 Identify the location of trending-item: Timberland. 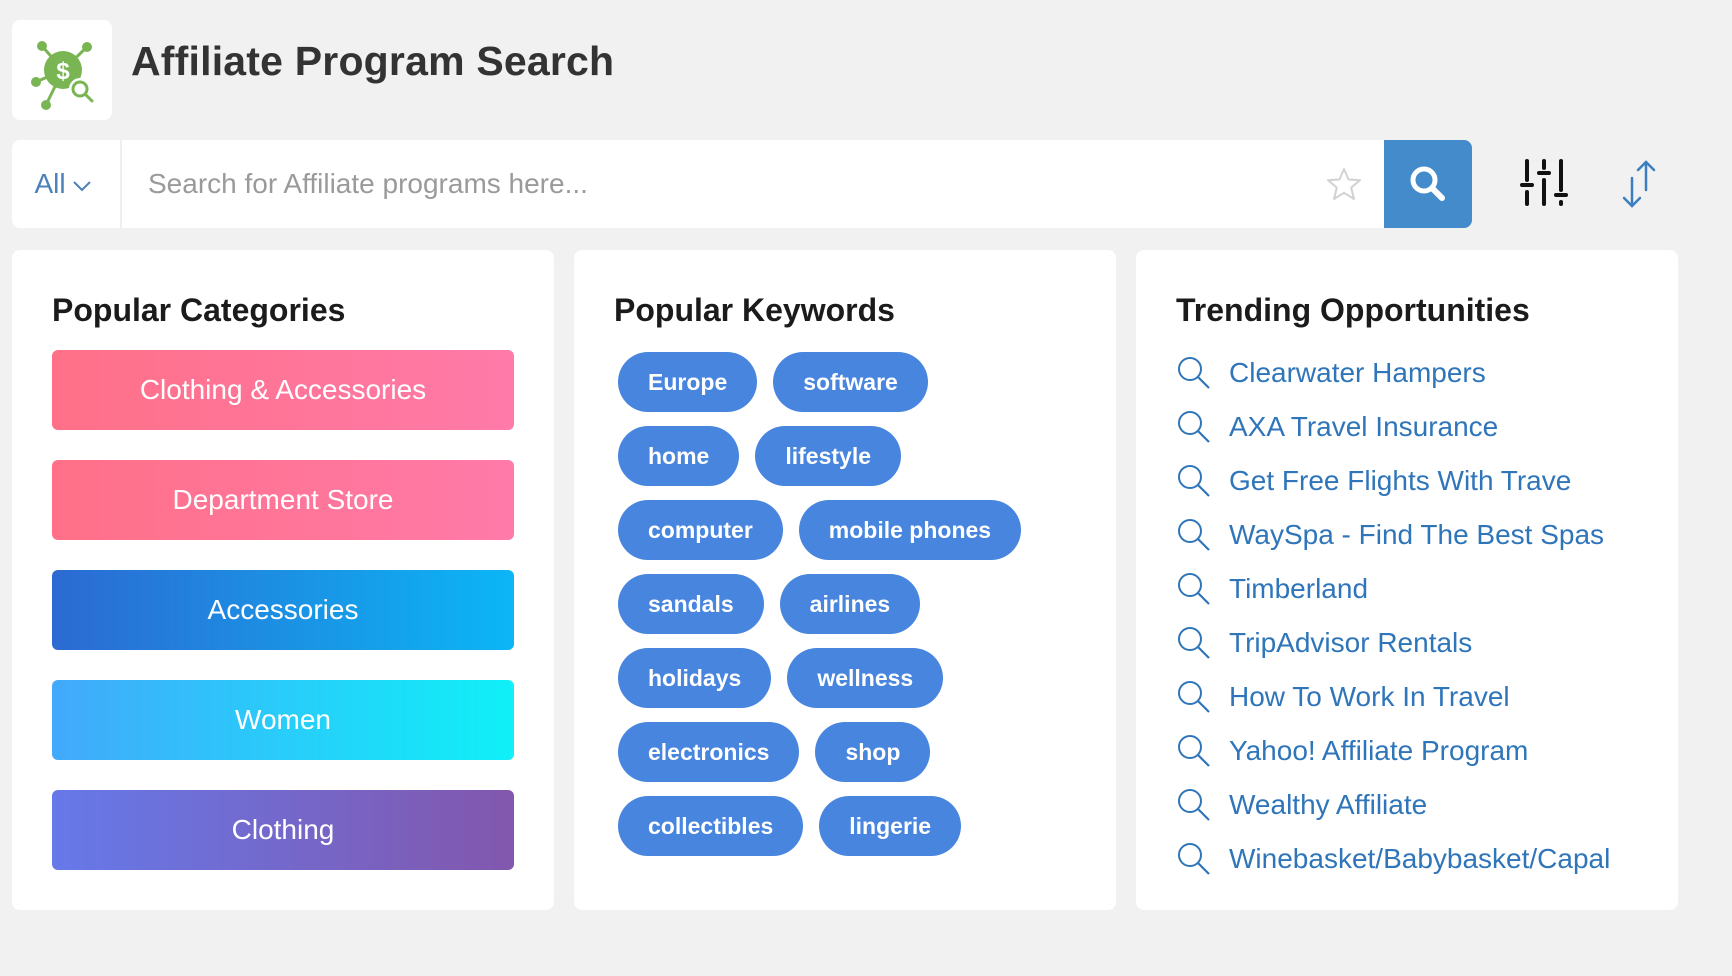
(1416, 589).